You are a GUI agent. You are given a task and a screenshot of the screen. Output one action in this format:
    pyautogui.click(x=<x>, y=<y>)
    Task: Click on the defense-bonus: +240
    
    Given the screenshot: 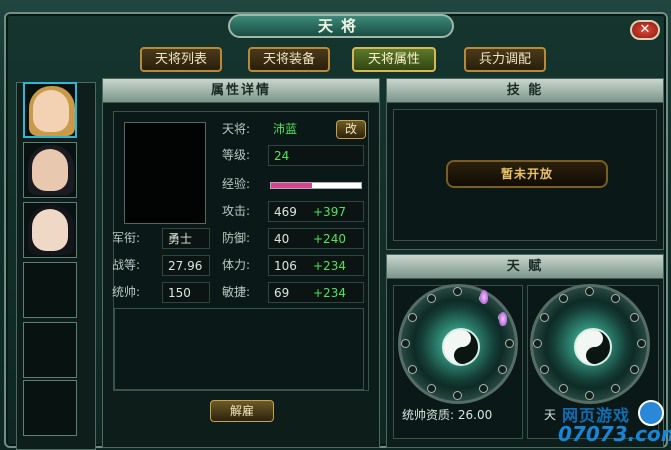 What is the action you would take?
    pyautogui.click(x=329, y=239)
    